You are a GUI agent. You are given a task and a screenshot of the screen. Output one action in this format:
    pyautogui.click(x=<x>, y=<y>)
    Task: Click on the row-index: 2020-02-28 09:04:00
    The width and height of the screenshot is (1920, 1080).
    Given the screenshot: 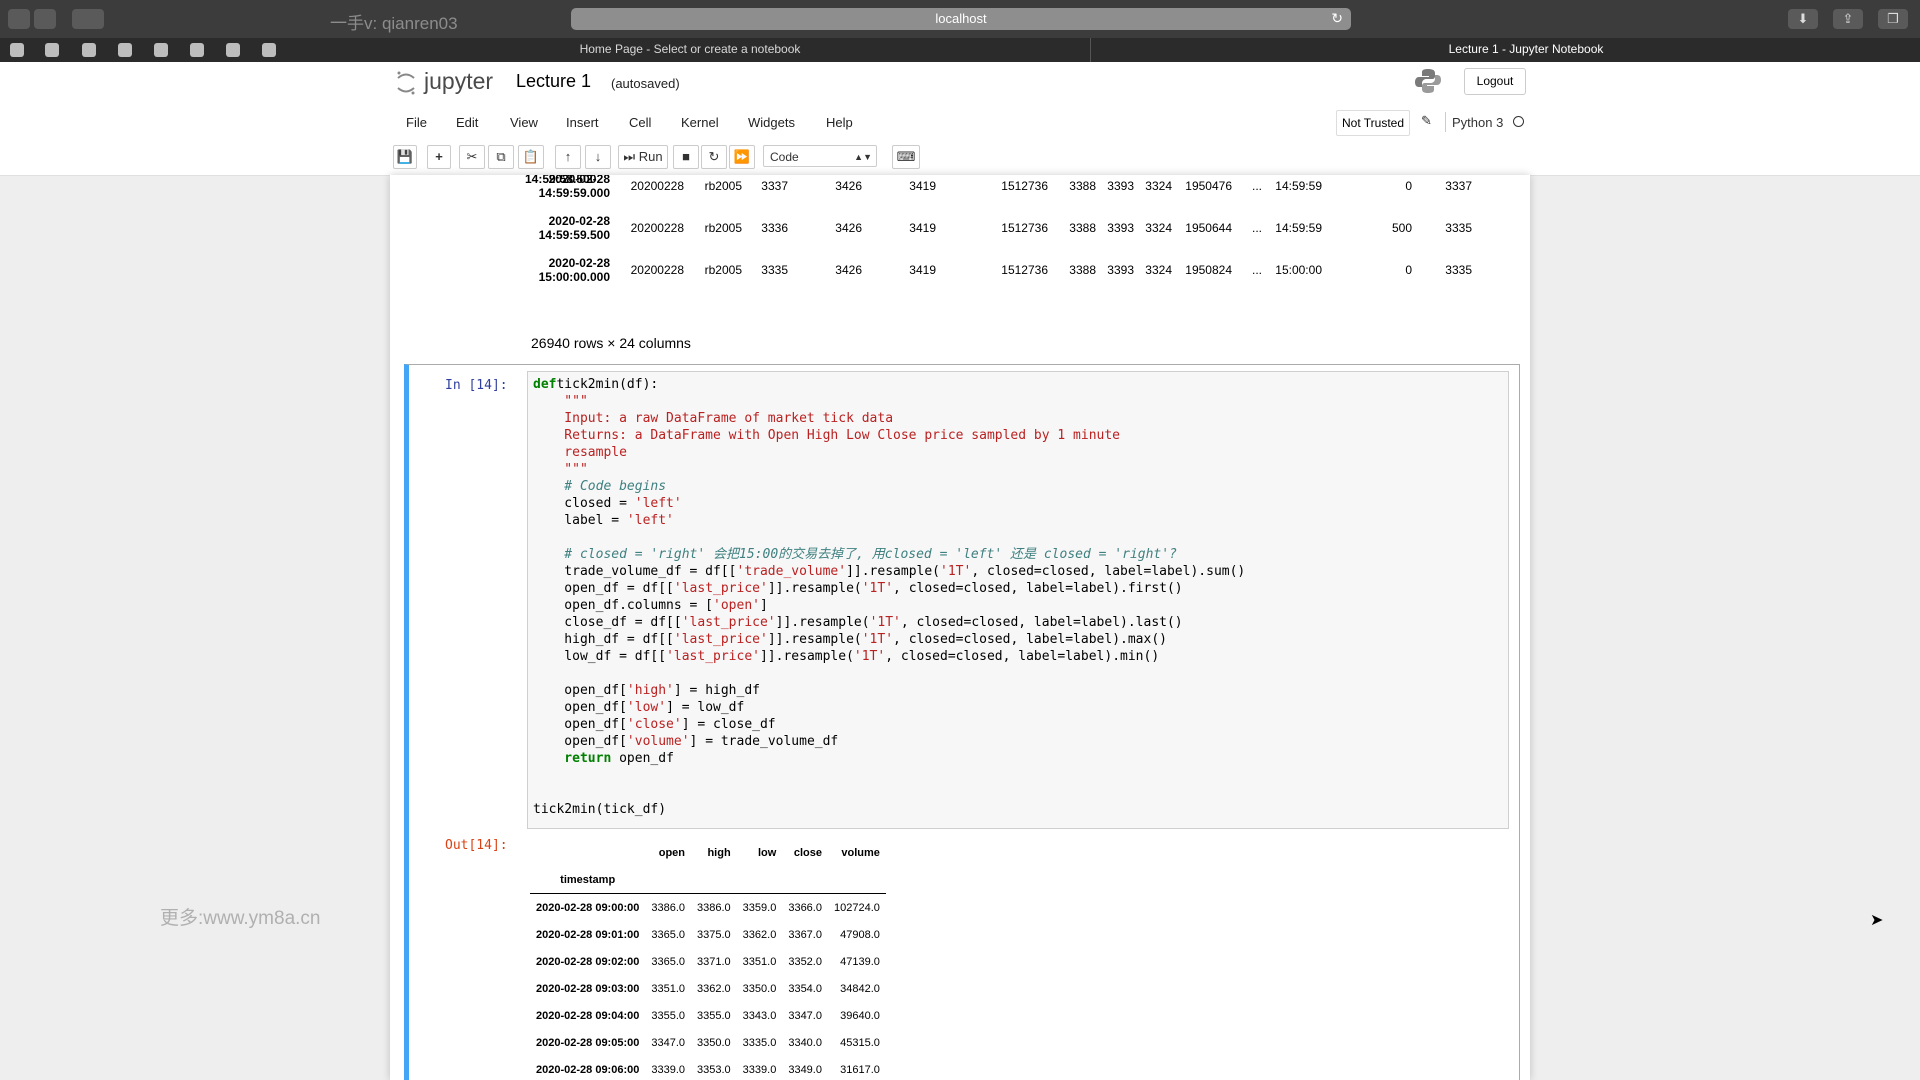 What is the action you would take?
    pyautogui.click(x=588, y=1015)
    